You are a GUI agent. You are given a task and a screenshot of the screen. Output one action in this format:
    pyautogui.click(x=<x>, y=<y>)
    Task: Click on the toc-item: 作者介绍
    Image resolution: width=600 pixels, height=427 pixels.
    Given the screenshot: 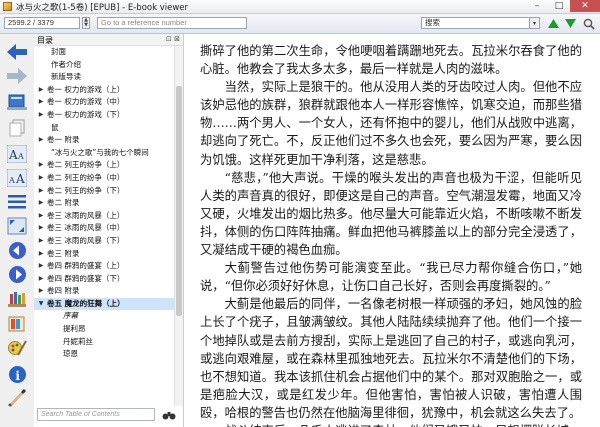 What is the action you would take?
    pyautogui.click(x=104, y=65)
    